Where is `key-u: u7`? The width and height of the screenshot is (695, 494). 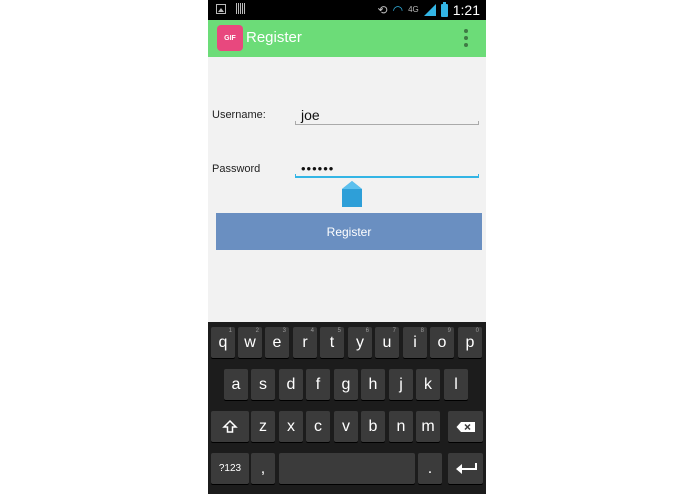
key-u: u7 is located at coordinates (387, 342).